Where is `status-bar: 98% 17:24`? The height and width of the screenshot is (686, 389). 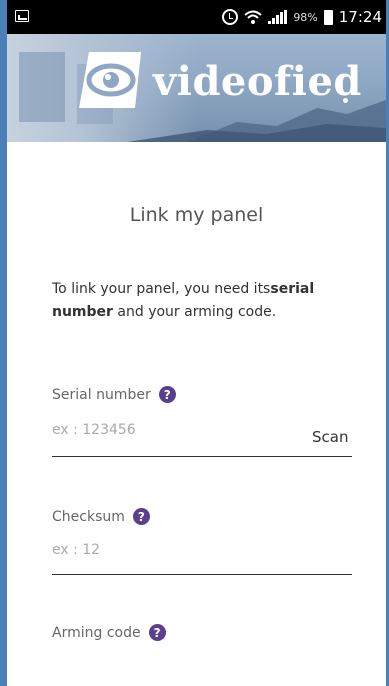
status-bar: 98% 17:24 is located at coordinates (196, 17).